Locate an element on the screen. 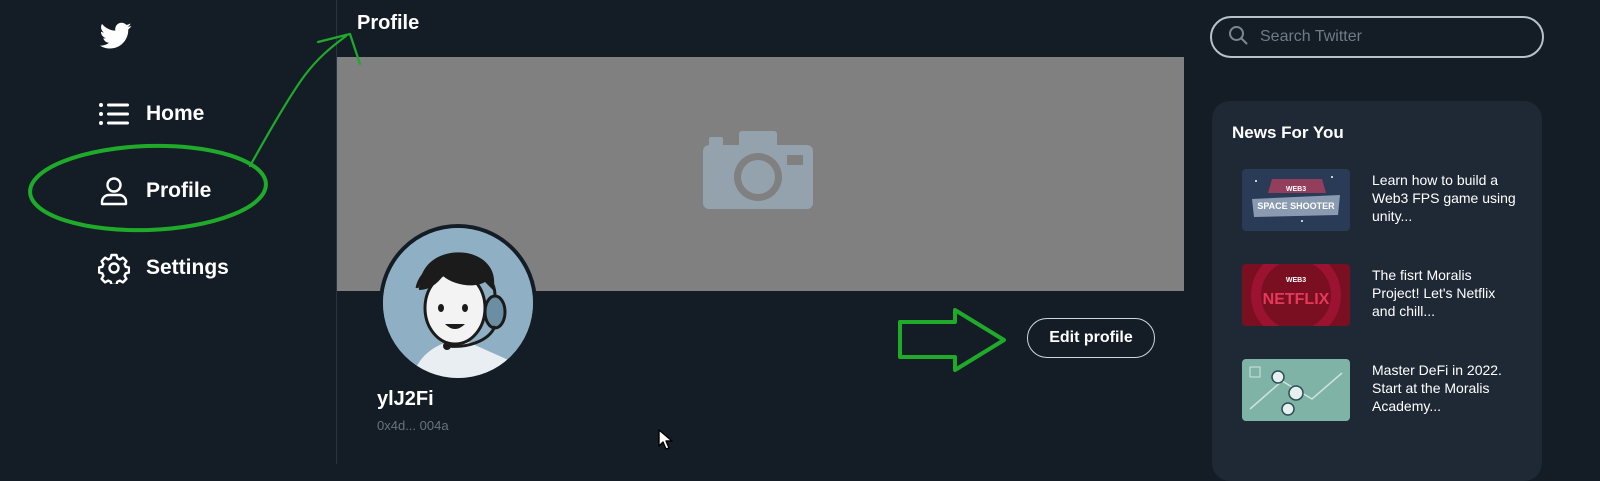 The height and width of the screenshot is (481, 1600). search-input is located at coordinates (1390, 37).